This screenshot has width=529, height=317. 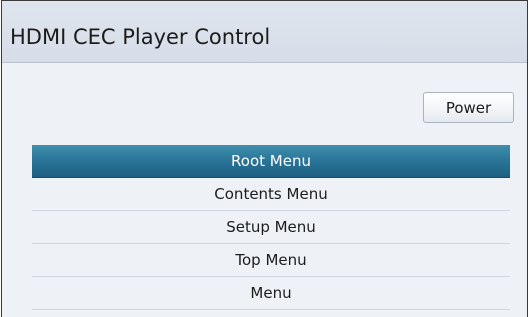 What do you see at coordinates (271, 194) in the screenshot?
I see `menu-item-contents-menu: Contents Menu` at bounding box center [271, 194].